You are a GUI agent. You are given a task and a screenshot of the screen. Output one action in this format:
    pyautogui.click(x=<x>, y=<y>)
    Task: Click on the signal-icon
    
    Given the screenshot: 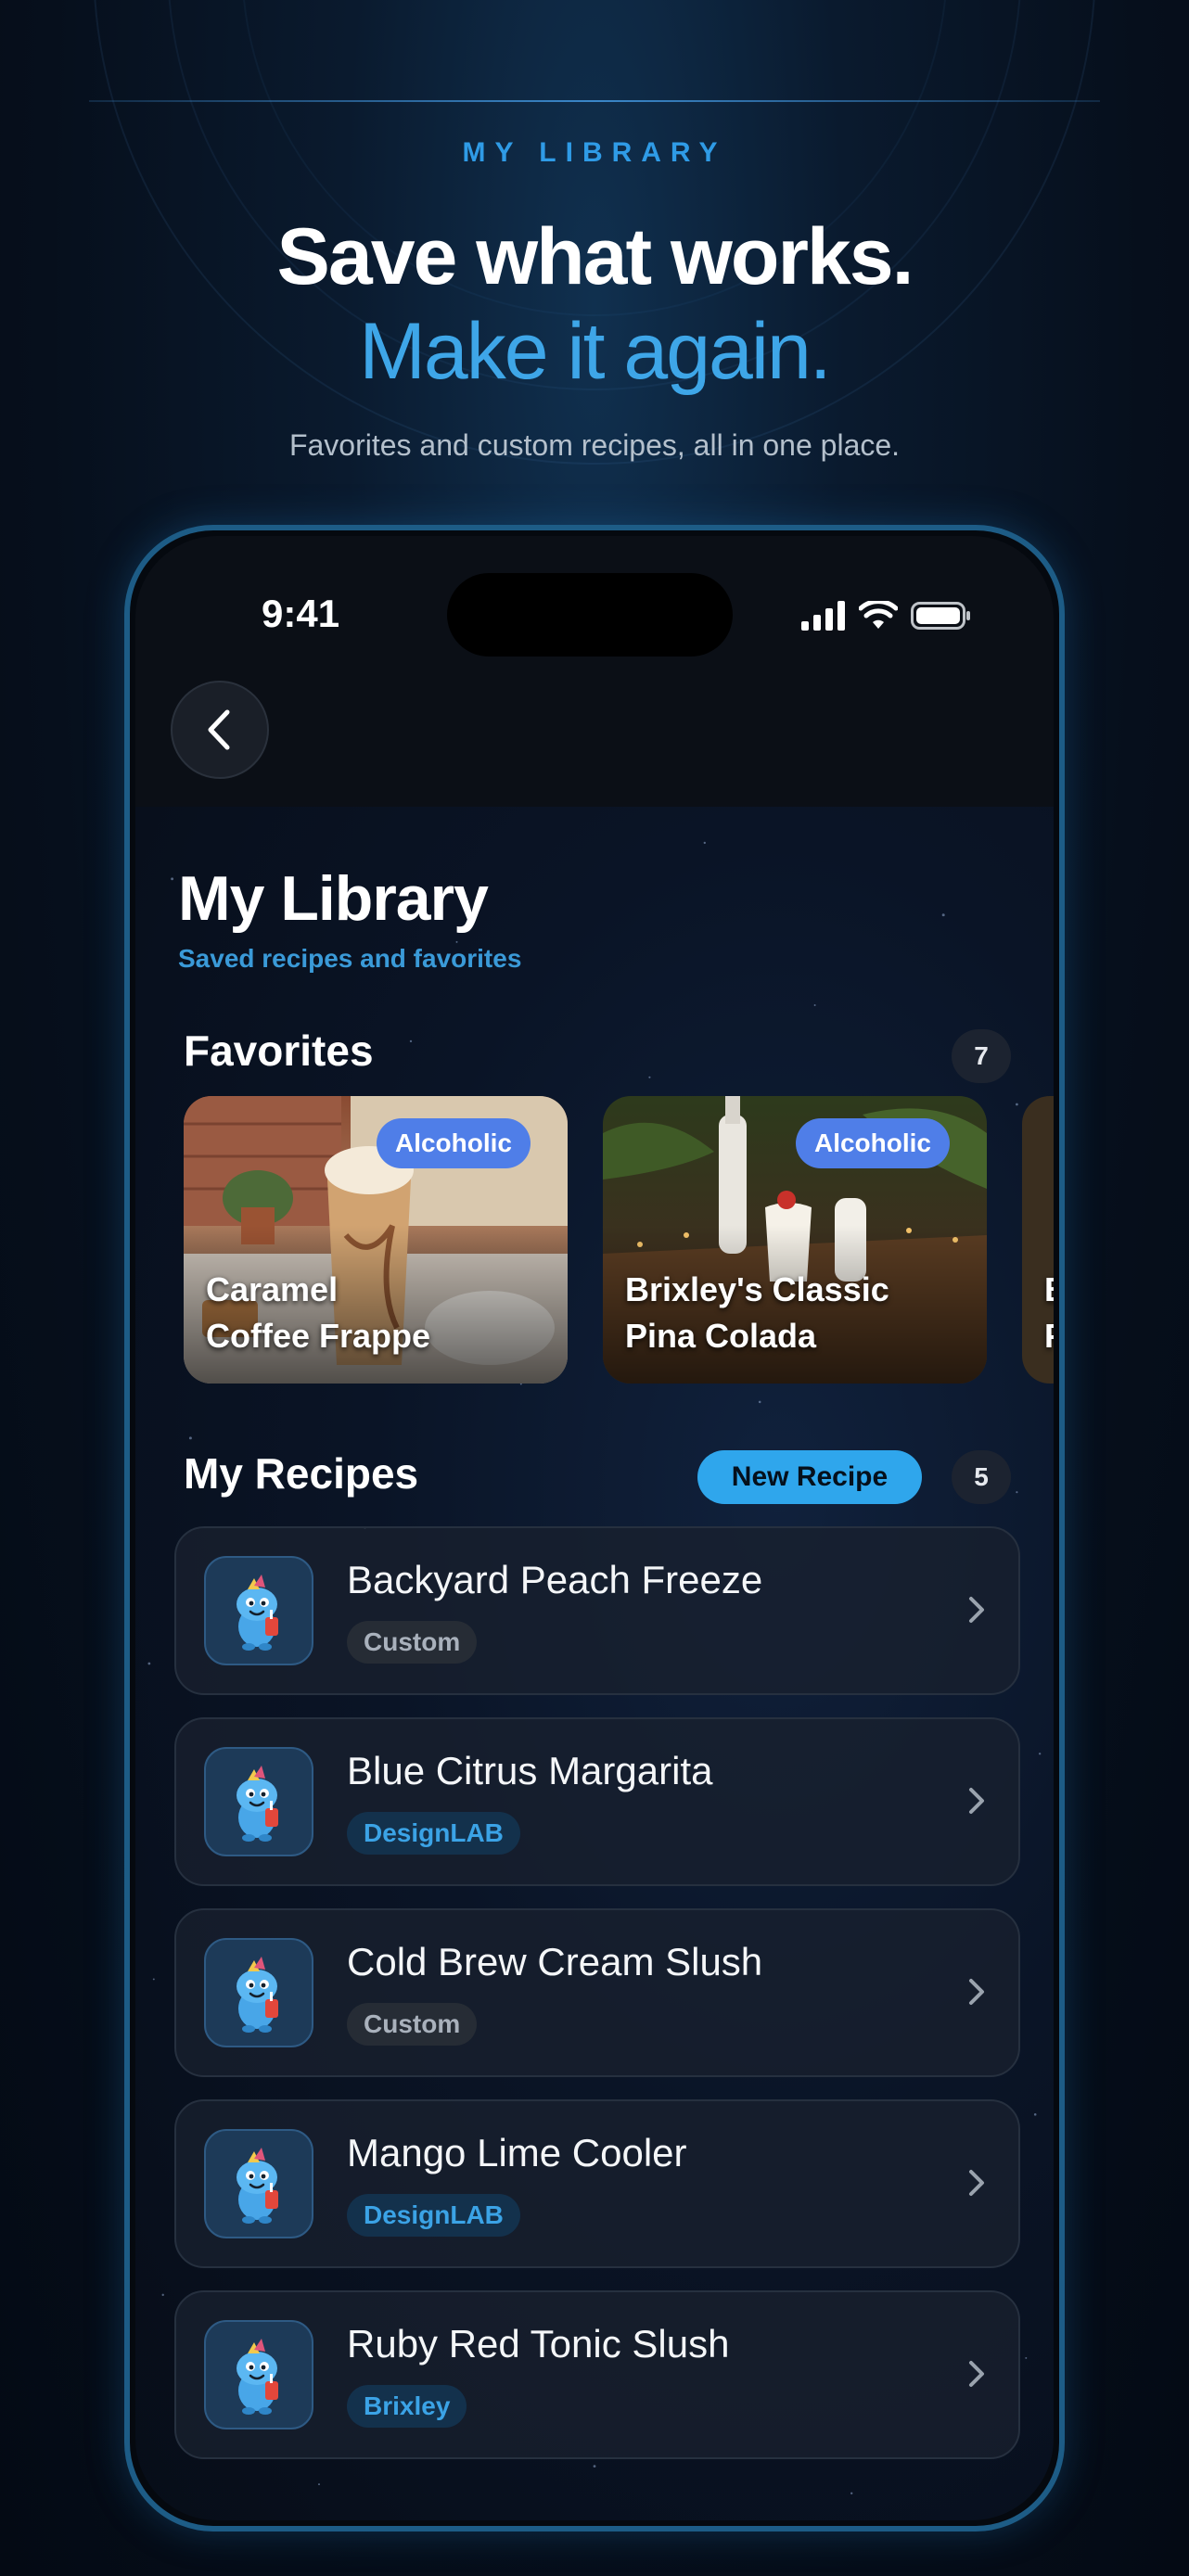 What is the action you would take?
    pyautogui.click(x=823, y=616)
    